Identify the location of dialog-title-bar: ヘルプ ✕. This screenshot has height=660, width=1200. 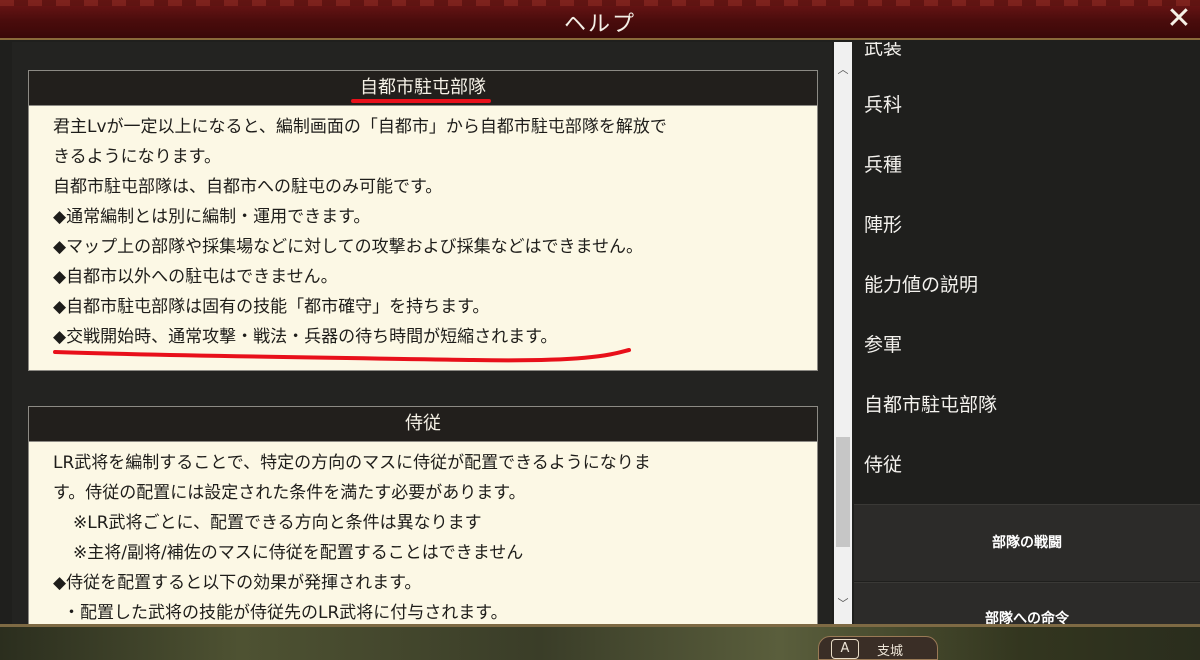
(600, 20).